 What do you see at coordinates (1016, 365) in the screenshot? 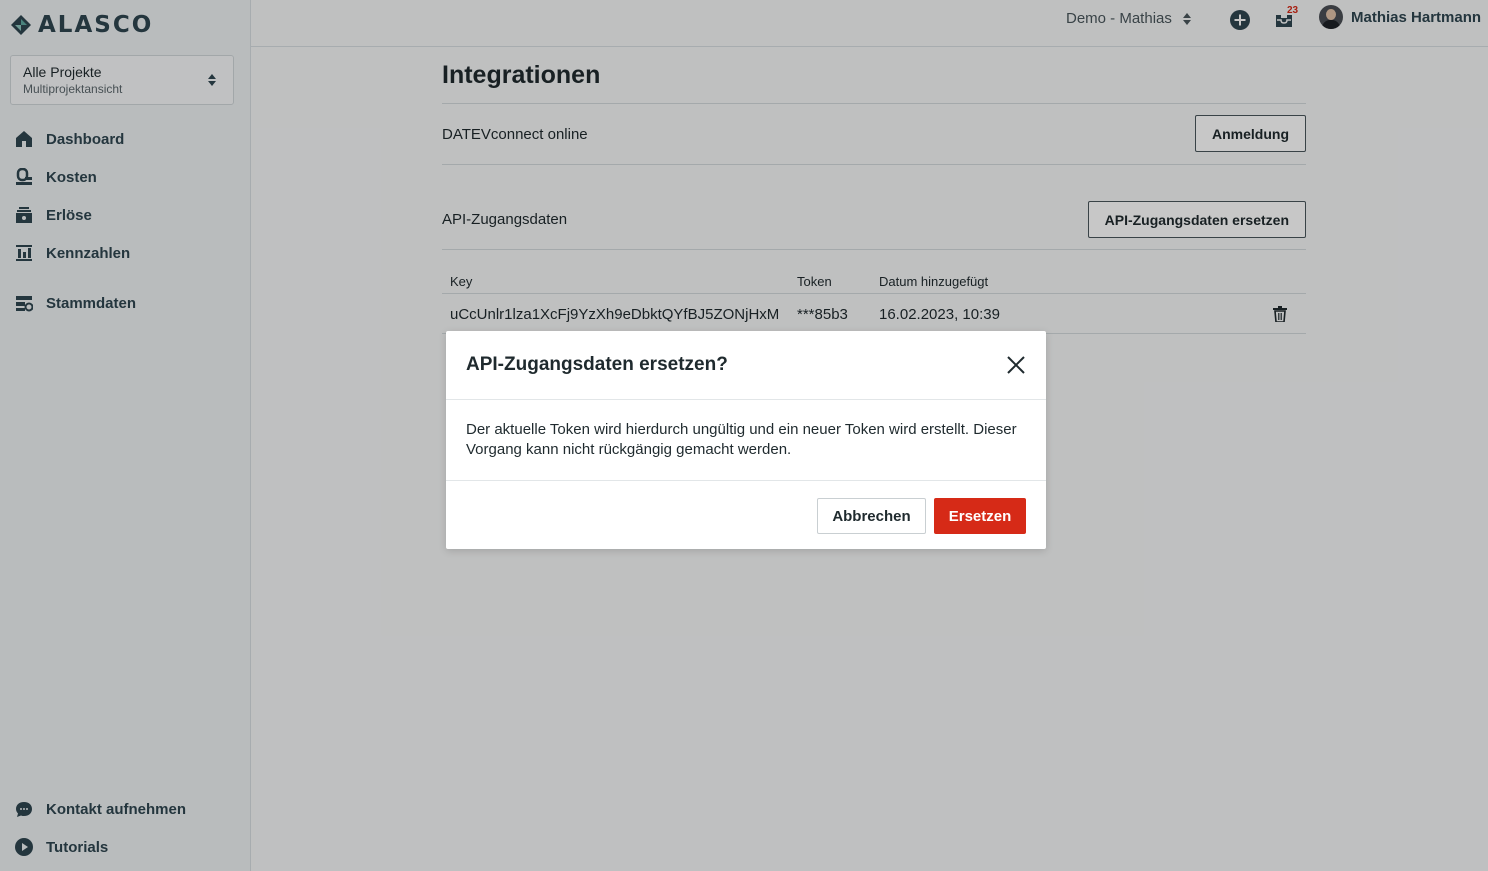
I see `close-icon` at bounding box center [1016, 365].